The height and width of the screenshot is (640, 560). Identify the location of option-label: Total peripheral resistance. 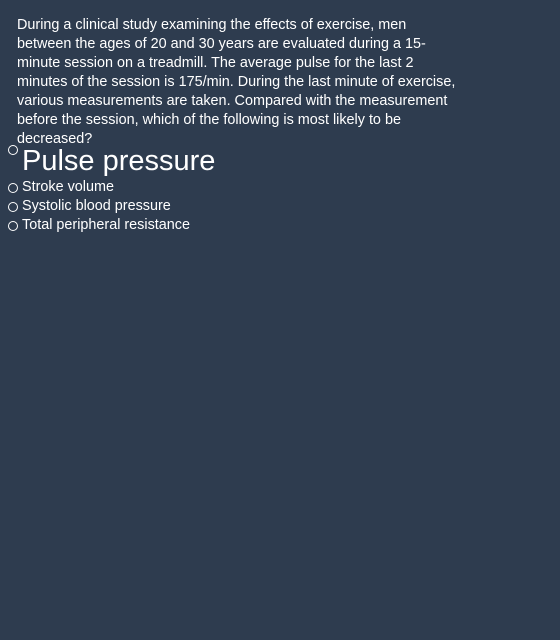
(106, 225).